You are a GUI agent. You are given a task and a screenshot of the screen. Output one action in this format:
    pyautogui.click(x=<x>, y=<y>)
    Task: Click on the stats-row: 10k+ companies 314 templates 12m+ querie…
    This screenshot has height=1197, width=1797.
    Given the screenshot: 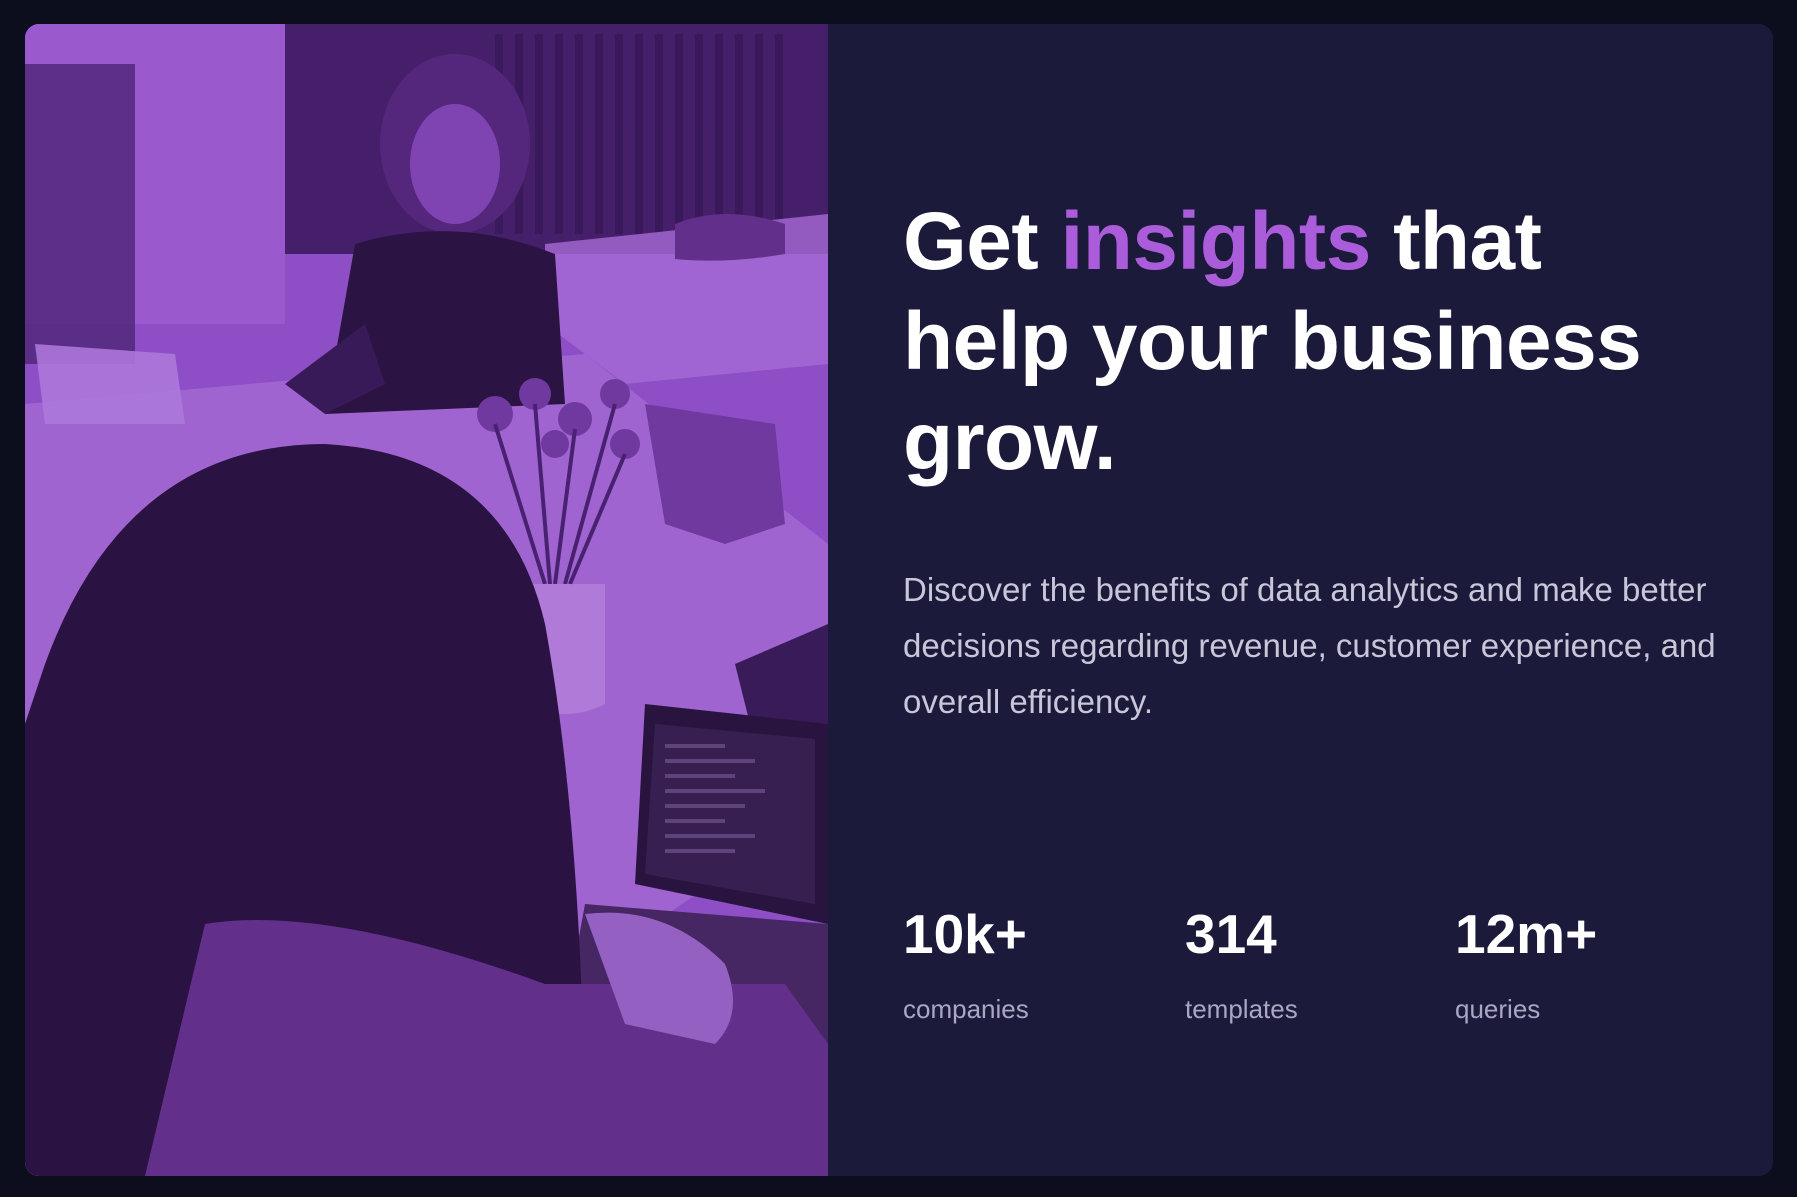 What is the action you would take?
    pyautogui.click(x=1313, y=969)
    